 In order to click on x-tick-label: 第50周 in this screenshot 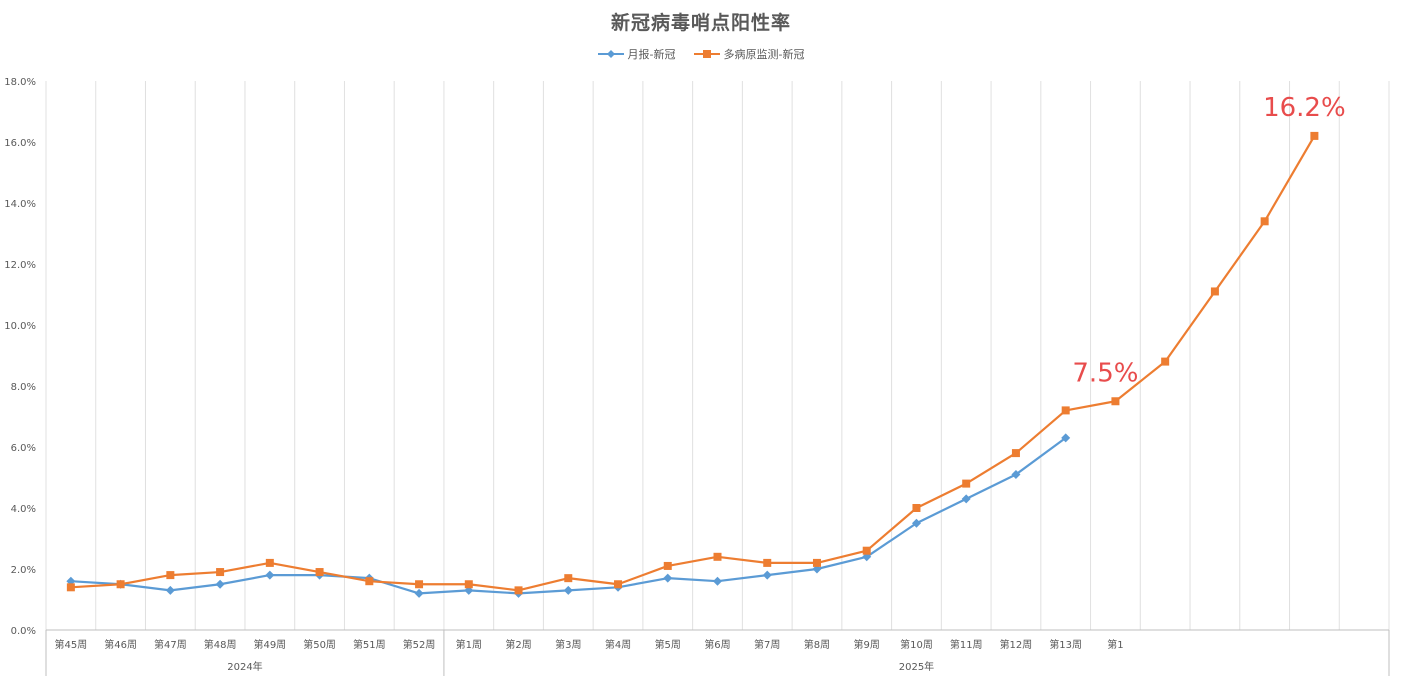, I will do `click(319, 644)`.